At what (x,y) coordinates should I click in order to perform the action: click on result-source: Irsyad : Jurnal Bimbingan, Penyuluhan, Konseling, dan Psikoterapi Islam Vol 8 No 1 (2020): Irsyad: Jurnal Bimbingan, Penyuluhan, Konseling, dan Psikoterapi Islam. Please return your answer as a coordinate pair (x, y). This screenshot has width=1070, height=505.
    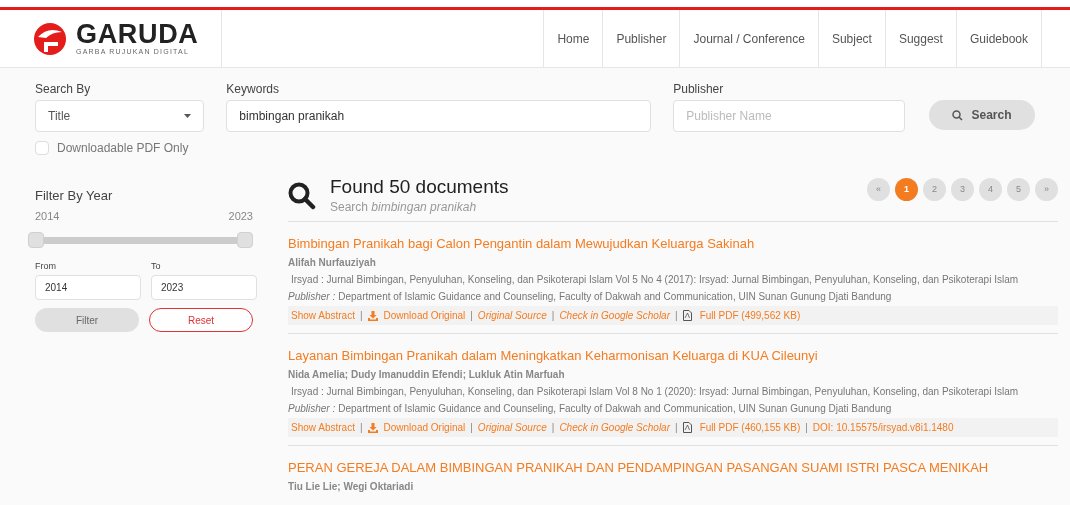
    Looking at the image, I should click on (655, 392).